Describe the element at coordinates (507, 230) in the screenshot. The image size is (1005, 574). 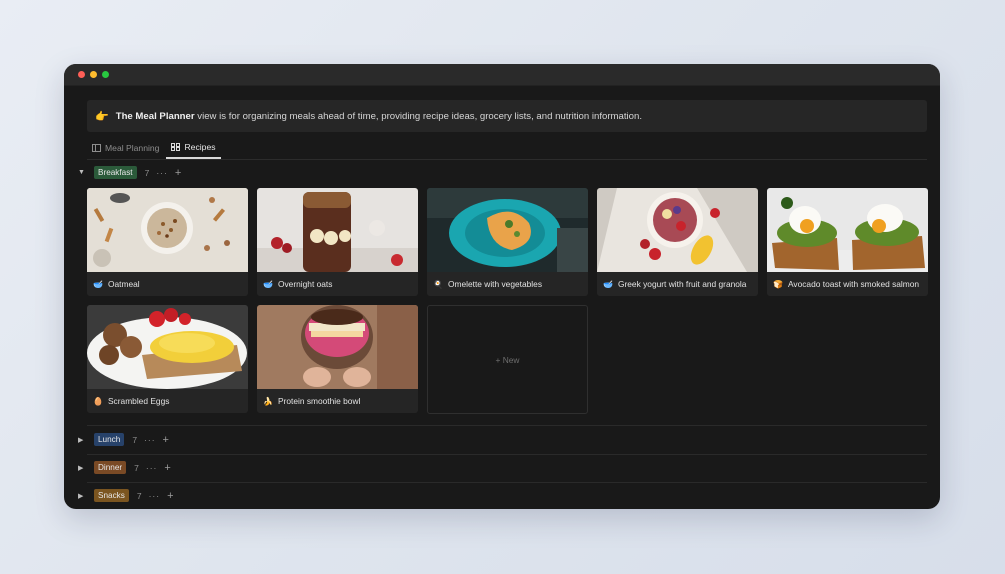
I see `omelette-image` at that location.